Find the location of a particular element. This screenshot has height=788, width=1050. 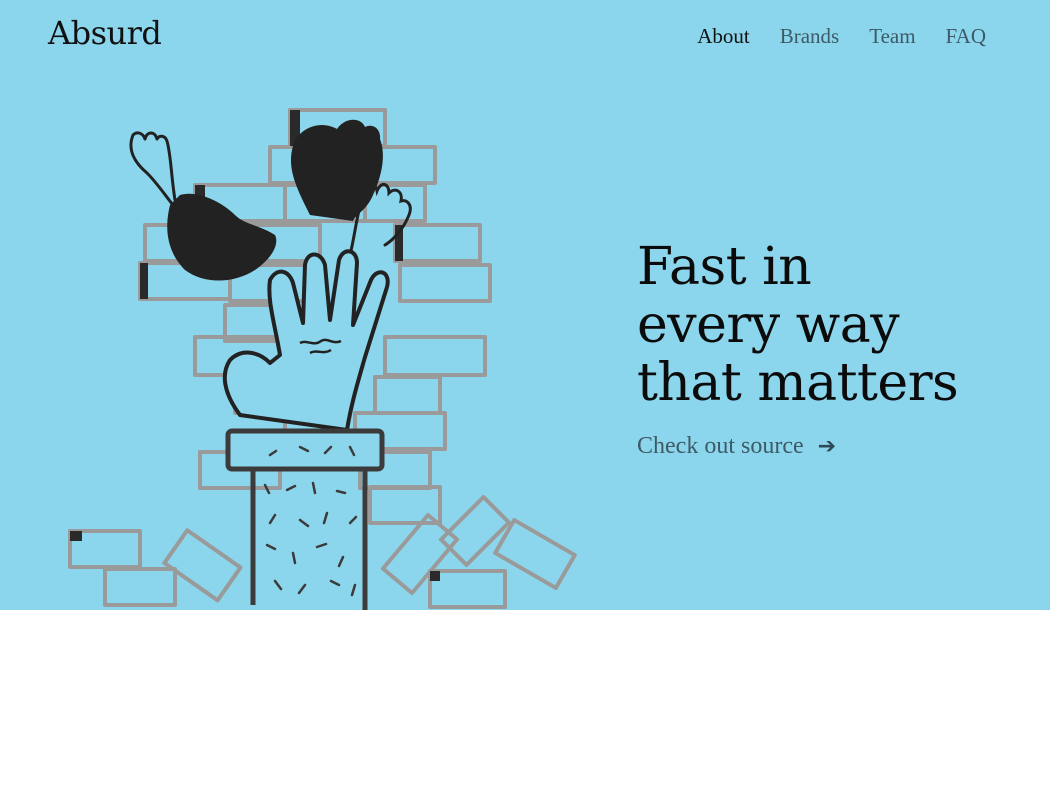

hero-headline: Fast in every way that matters is located at coordinates (798, 325).